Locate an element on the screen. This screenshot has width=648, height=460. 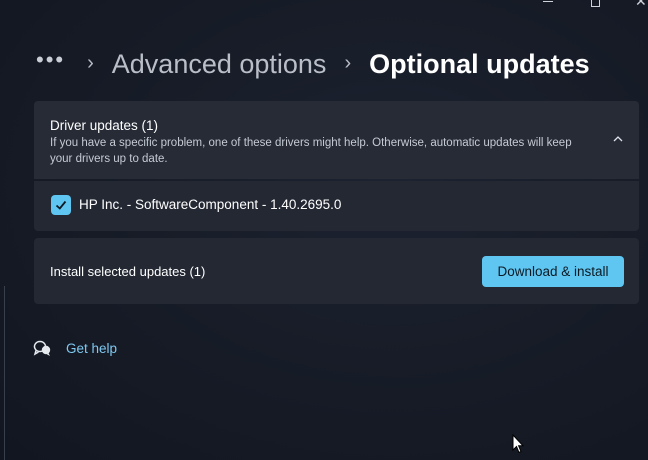
mouse-cursor-icon is located at coordinates (518, 444).